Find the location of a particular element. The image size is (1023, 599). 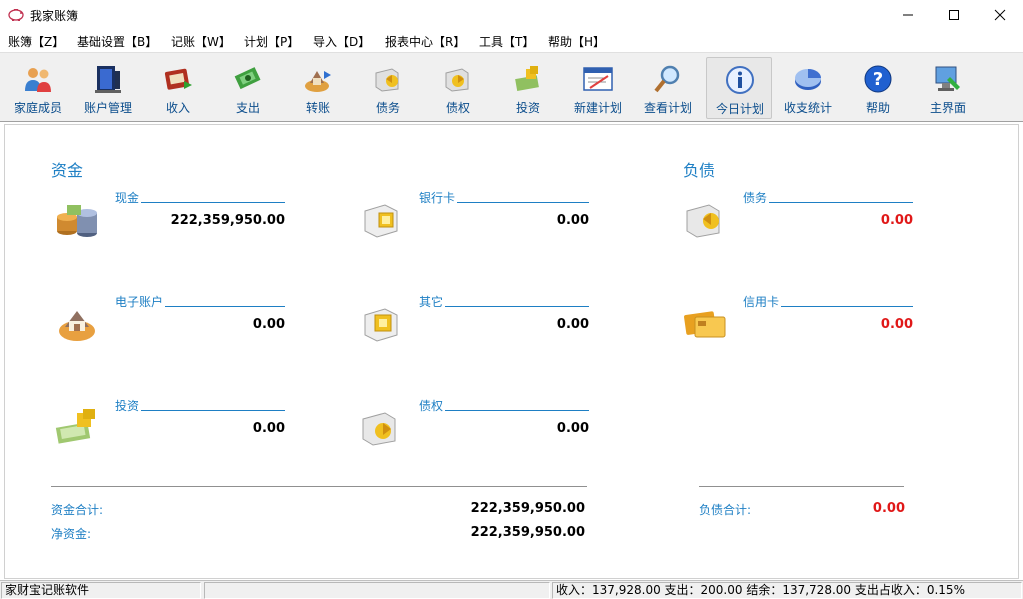

toolbar-help-button: ? 帮助 is located at coordinates (878, 88).